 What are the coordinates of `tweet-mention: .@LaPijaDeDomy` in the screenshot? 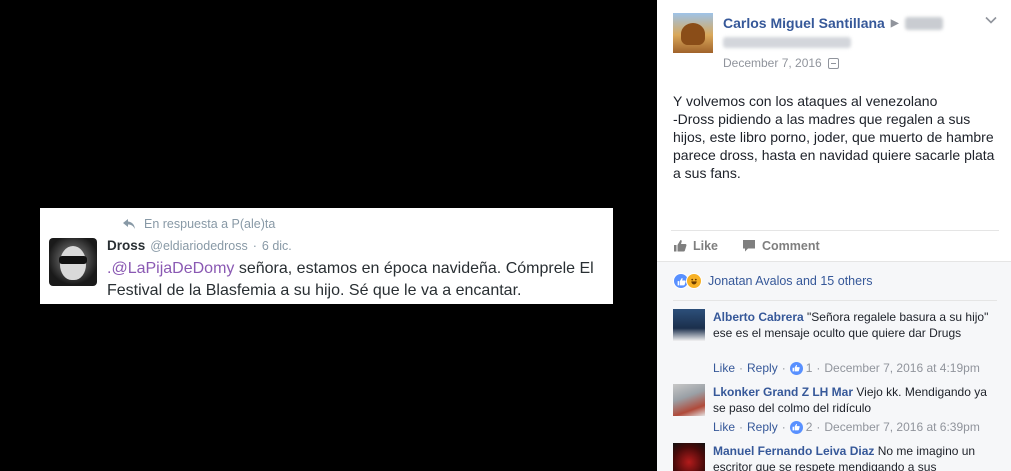 It's located at (171, 268).